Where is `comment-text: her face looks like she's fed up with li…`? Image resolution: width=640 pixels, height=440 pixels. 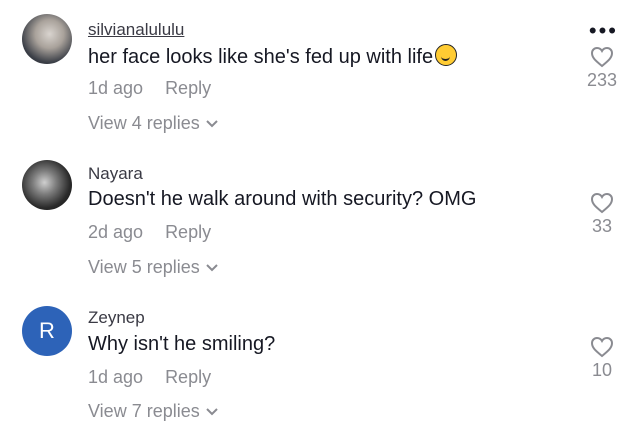 comment-text: her face looks like she's fed up with li… is located at coordinates (273, 56).